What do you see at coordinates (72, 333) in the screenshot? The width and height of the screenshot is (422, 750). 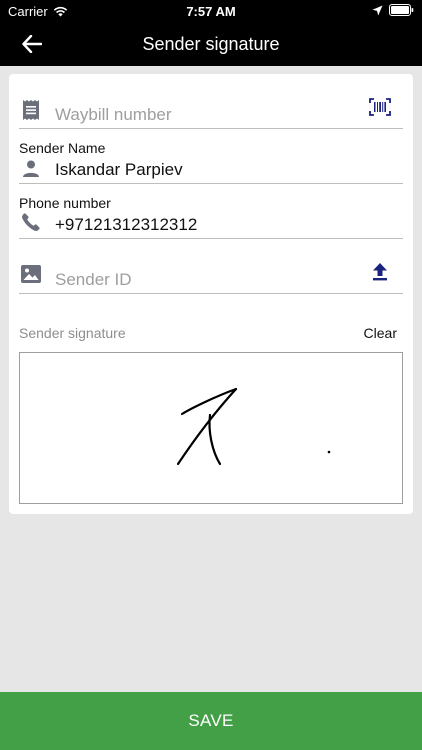 I see `signature-label: Sender signature` at bounding box center [72, 333].